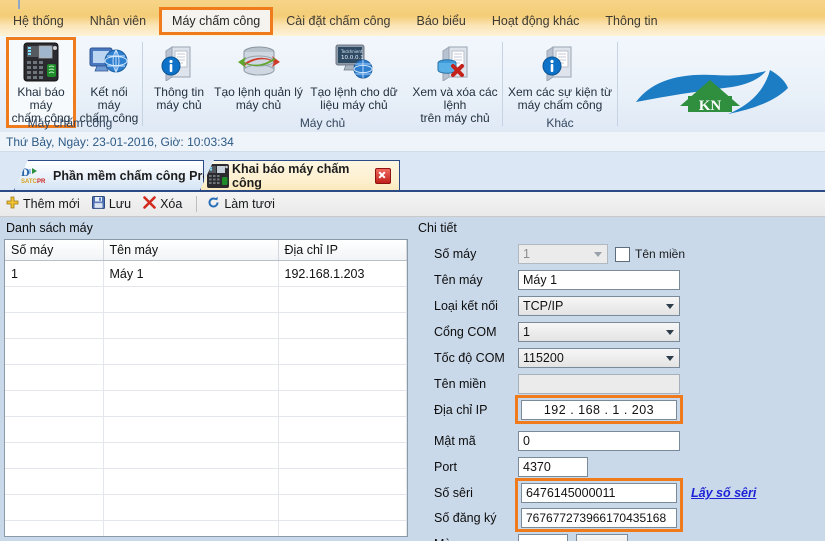 The image size is (825, 541). Describe the element at coordinates (599, 332) in the screenshot. I see `cong-com-combo: 1` at that location.